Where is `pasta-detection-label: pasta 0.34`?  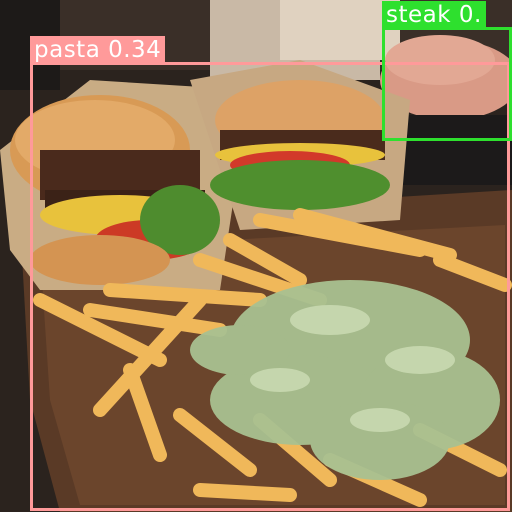 pasta-detection-label: pasta 0.34 is located at coordinates (98, 50).